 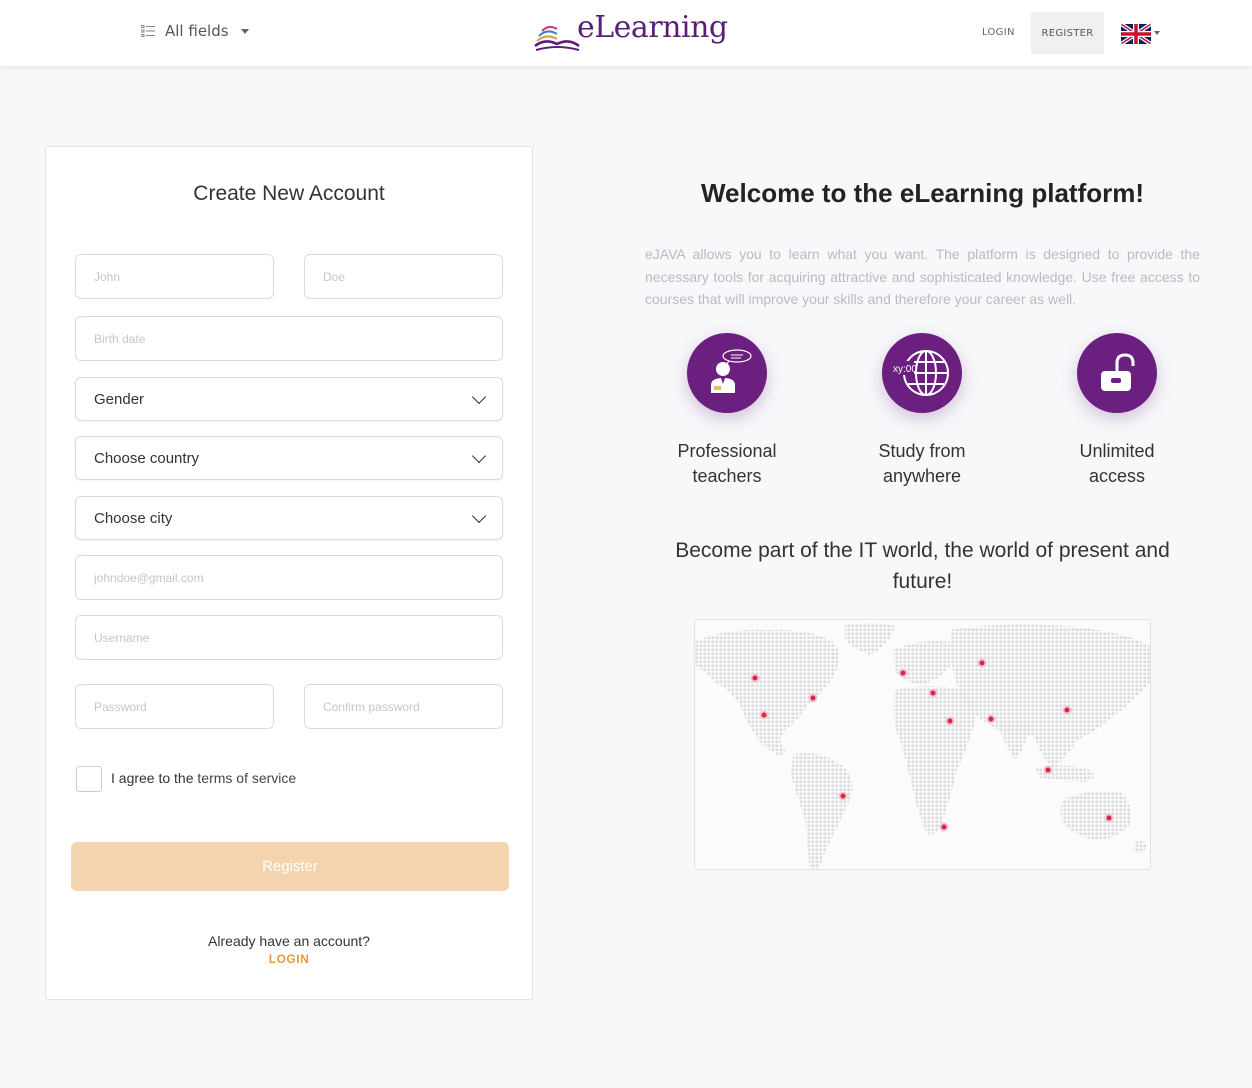 What do you see at coordinates (289, 518) in the screenshot?
I see `city-select: Choose city` at bounding box center [289, 518].